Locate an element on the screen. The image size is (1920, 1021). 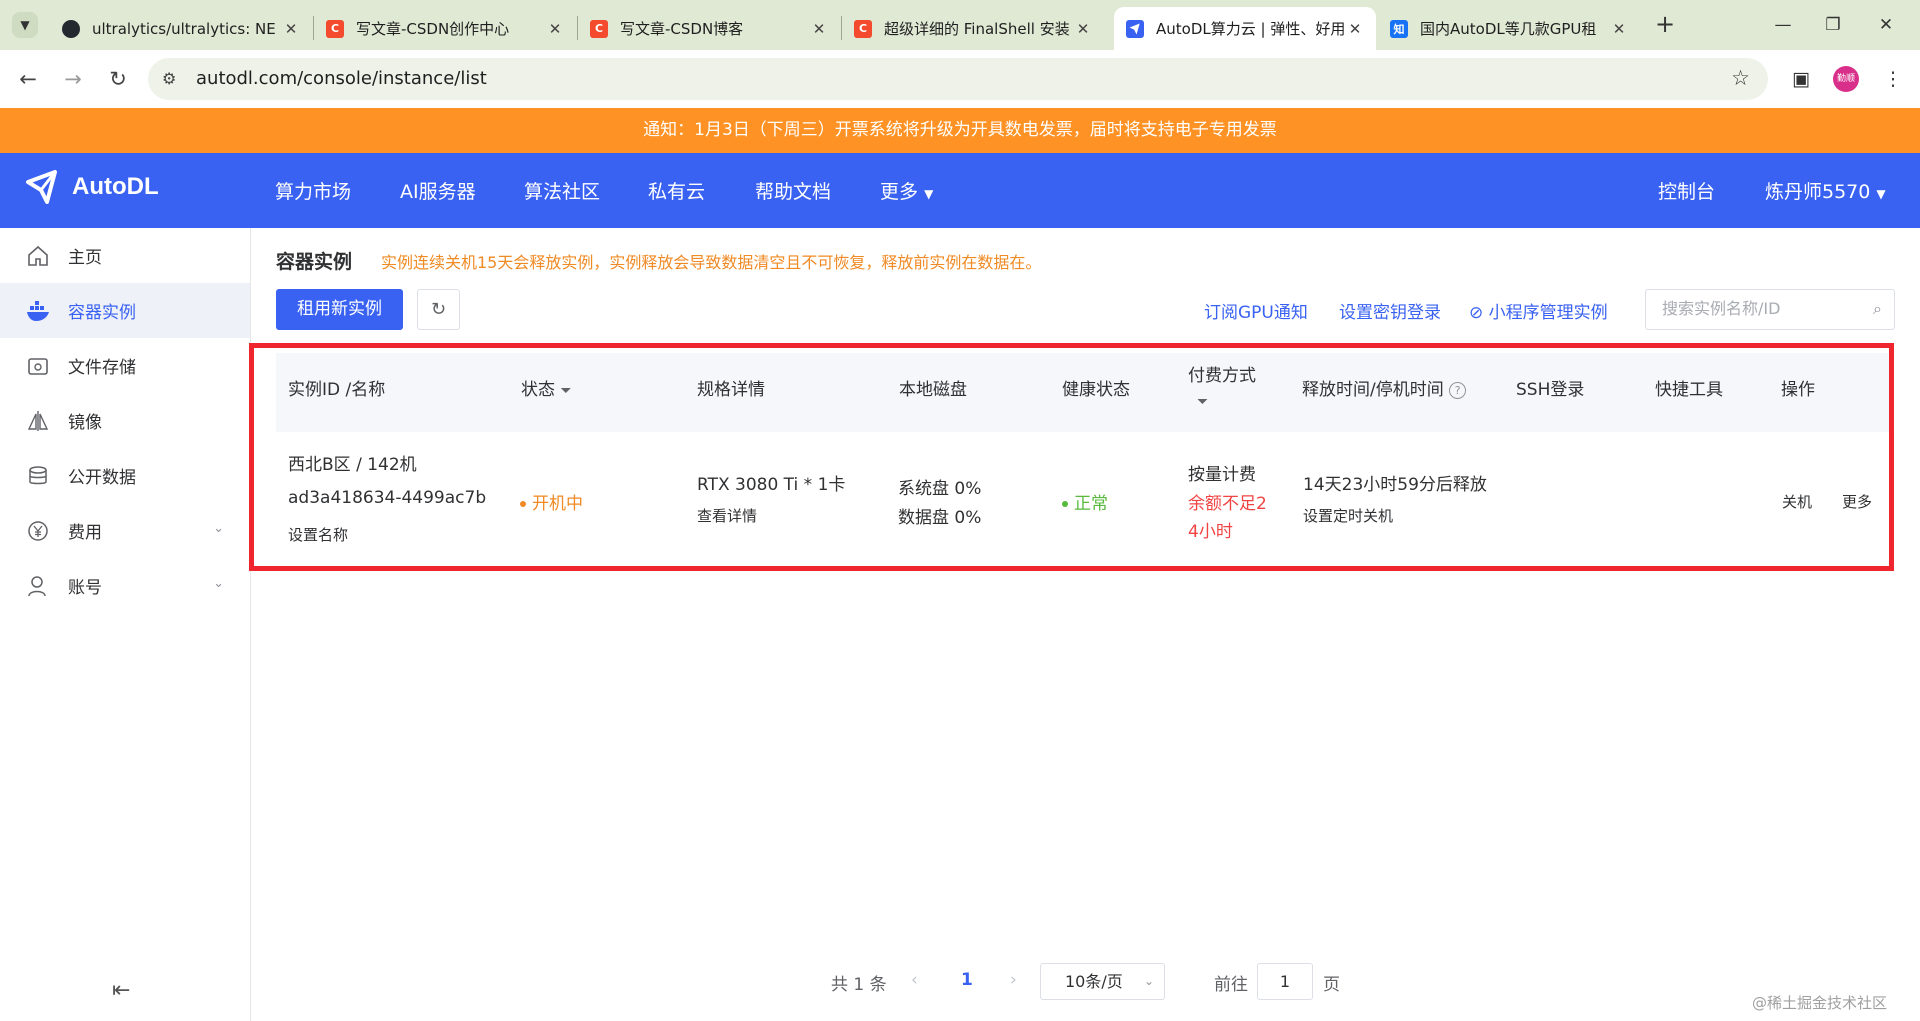
yen-icon is located at coordinates (38, 531).